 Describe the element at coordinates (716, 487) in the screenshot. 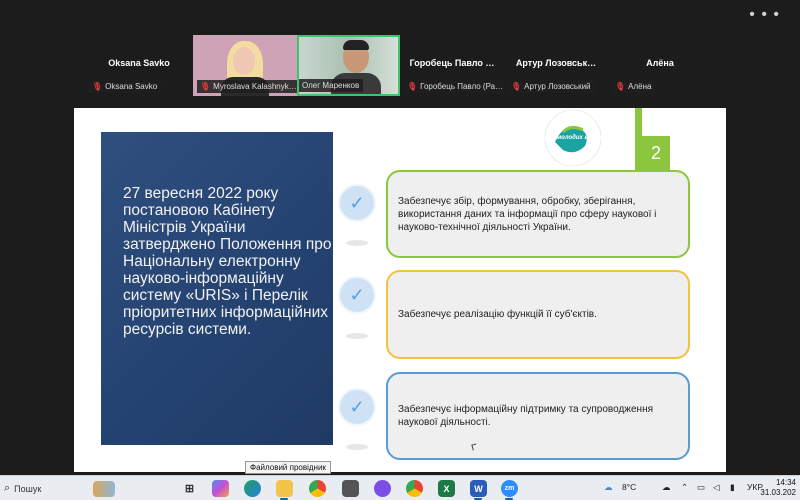

I see `volume-icon: ◁` at that location.